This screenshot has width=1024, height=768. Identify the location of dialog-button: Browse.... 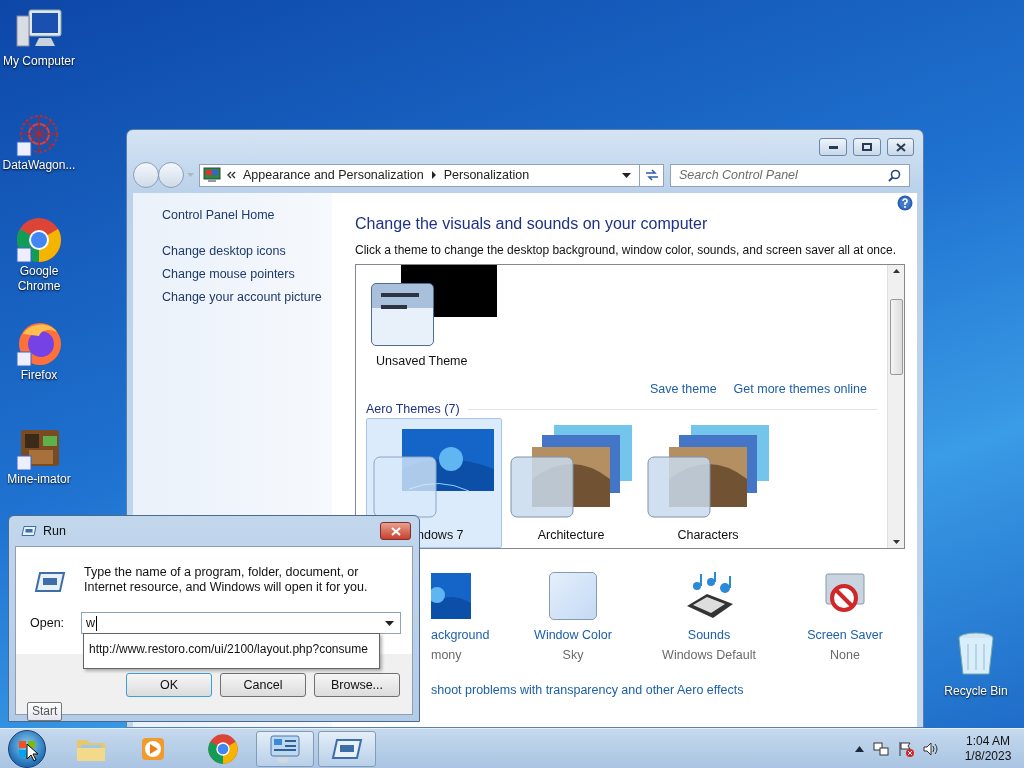
(357, 685).